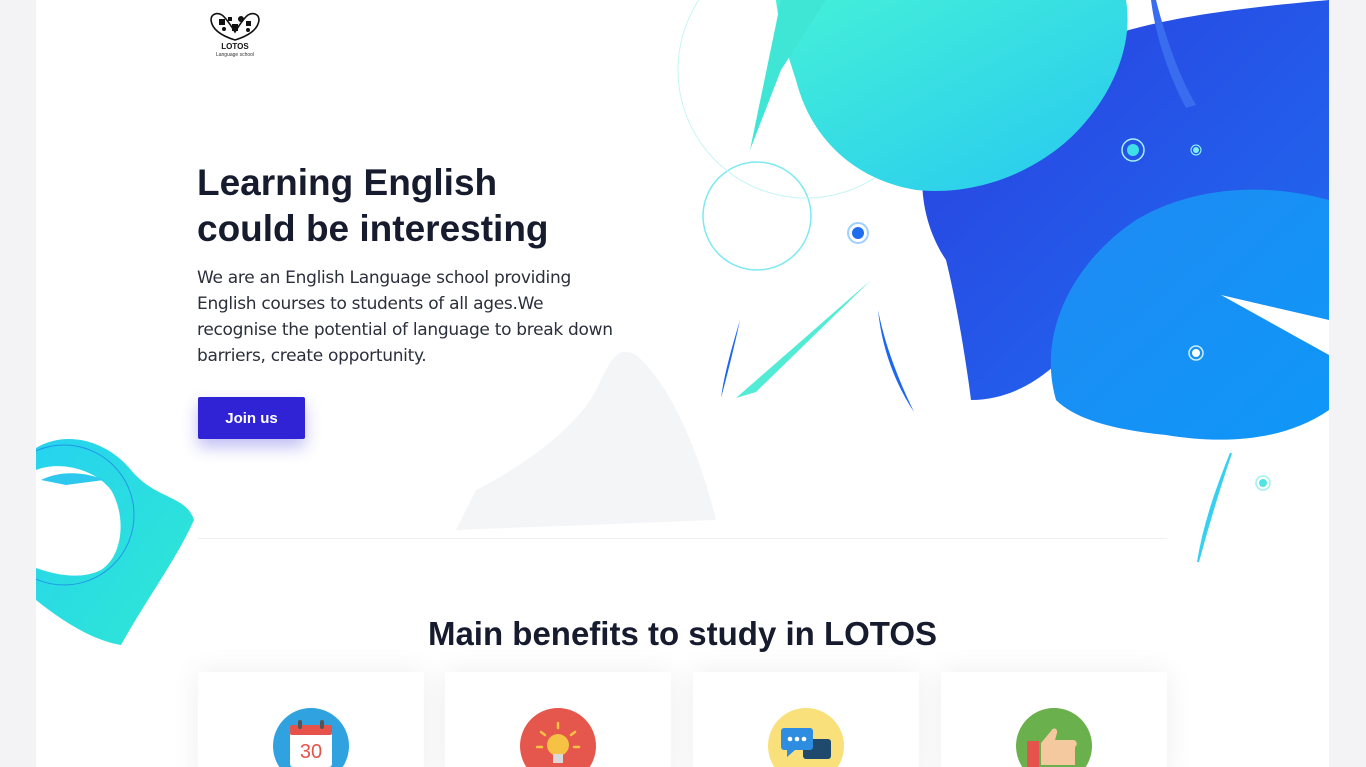 The width and height of the screenshot is (1366, 767). I want to click on thumbs-up-icon, so click(1054, 737).